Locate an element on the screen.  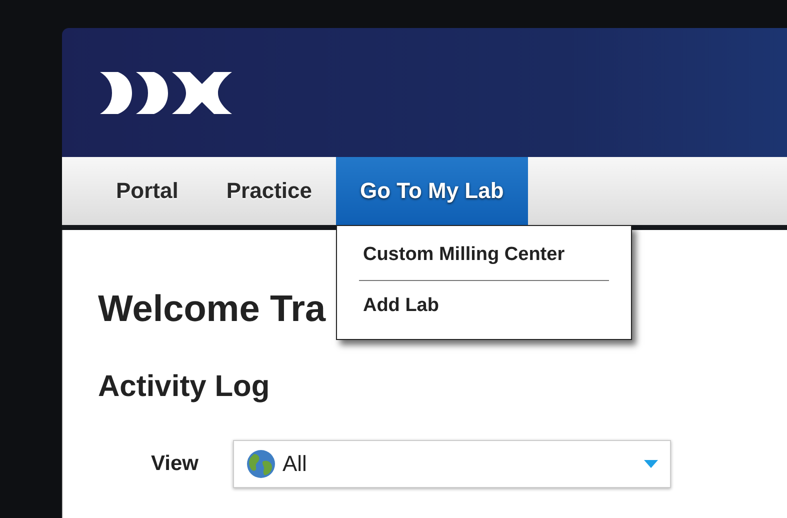
view-select: All is located at coordinates (452, 464).